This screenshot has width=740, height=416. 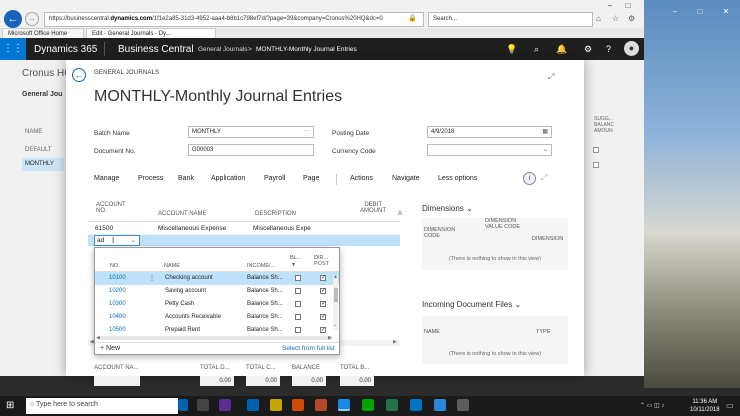 I want to click on lookup-new-button: + New, so click(x=110, y=348).